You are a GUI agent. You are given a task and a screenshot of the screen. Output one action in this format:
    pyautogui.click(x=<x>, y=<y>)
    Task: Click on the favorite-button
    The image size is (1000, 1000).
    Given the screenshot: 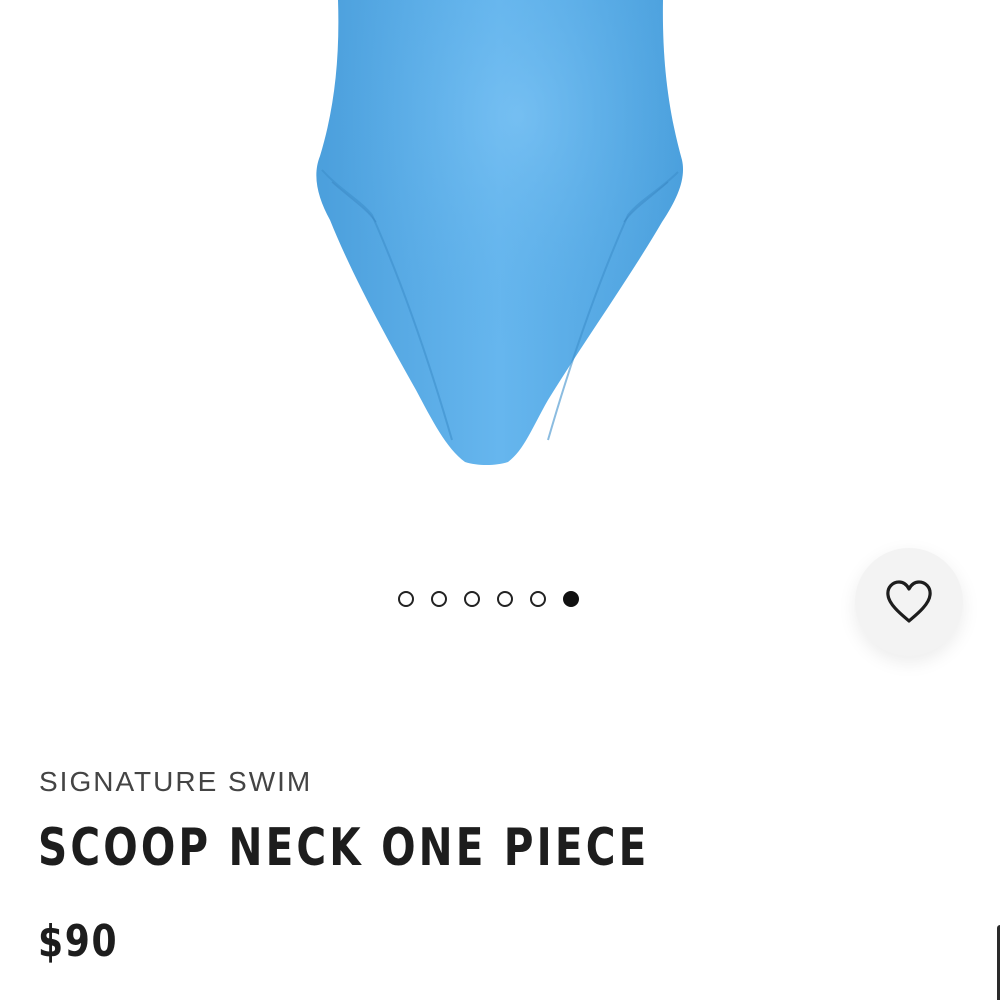 What is the action you would take?
    pyautogui.click(x=909, y=602)
    